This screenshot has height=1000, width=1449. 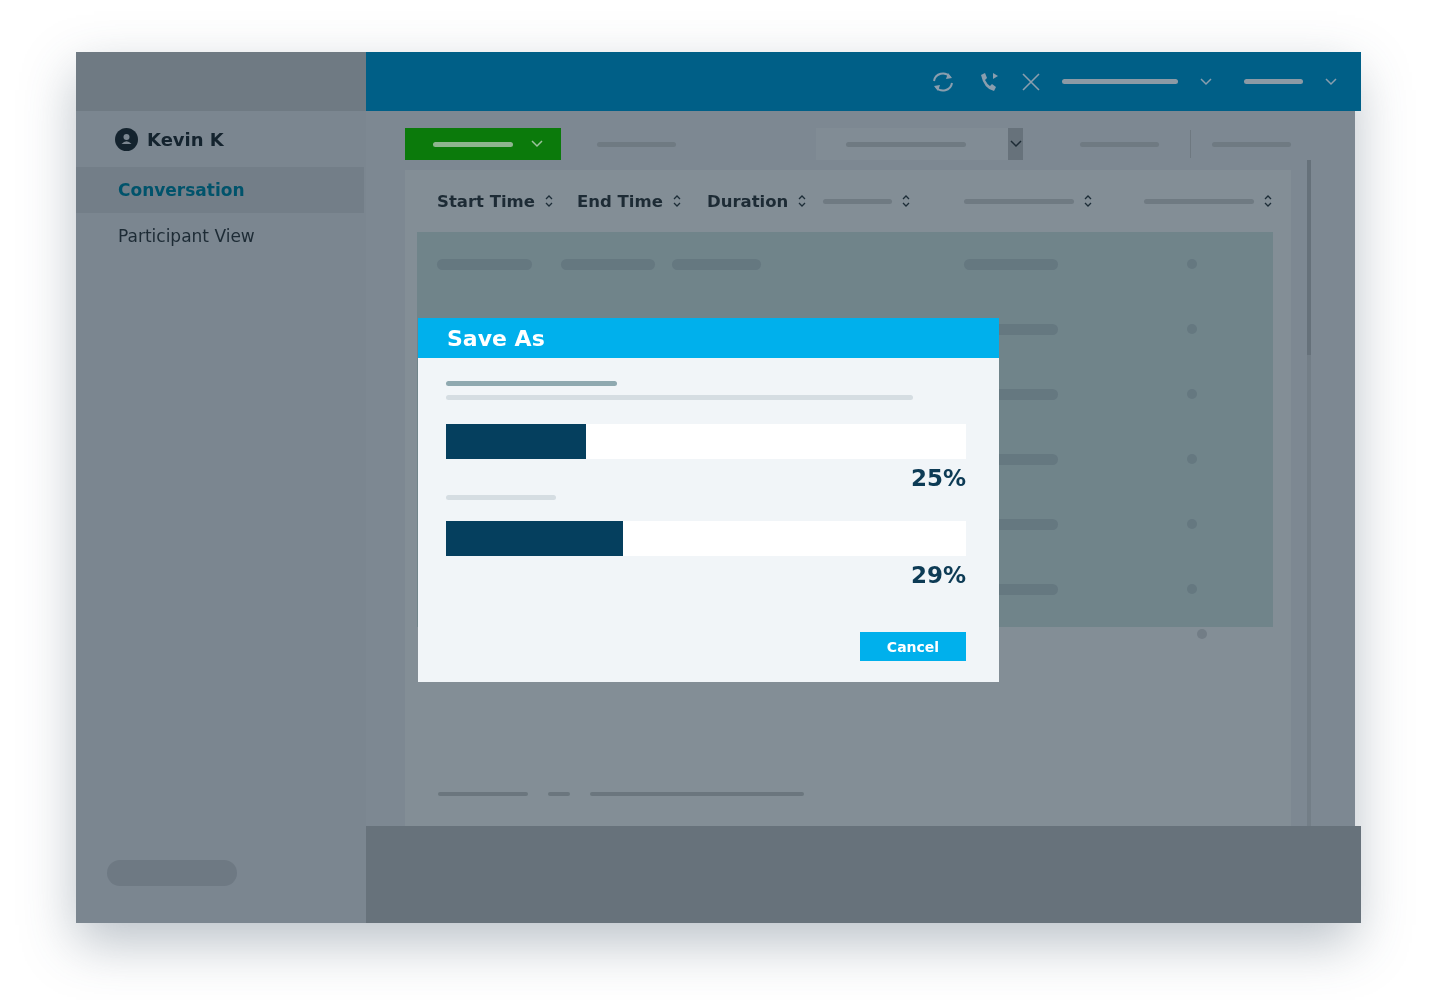 I want to click on user-avatar-icon, so click(x=126, y=139).